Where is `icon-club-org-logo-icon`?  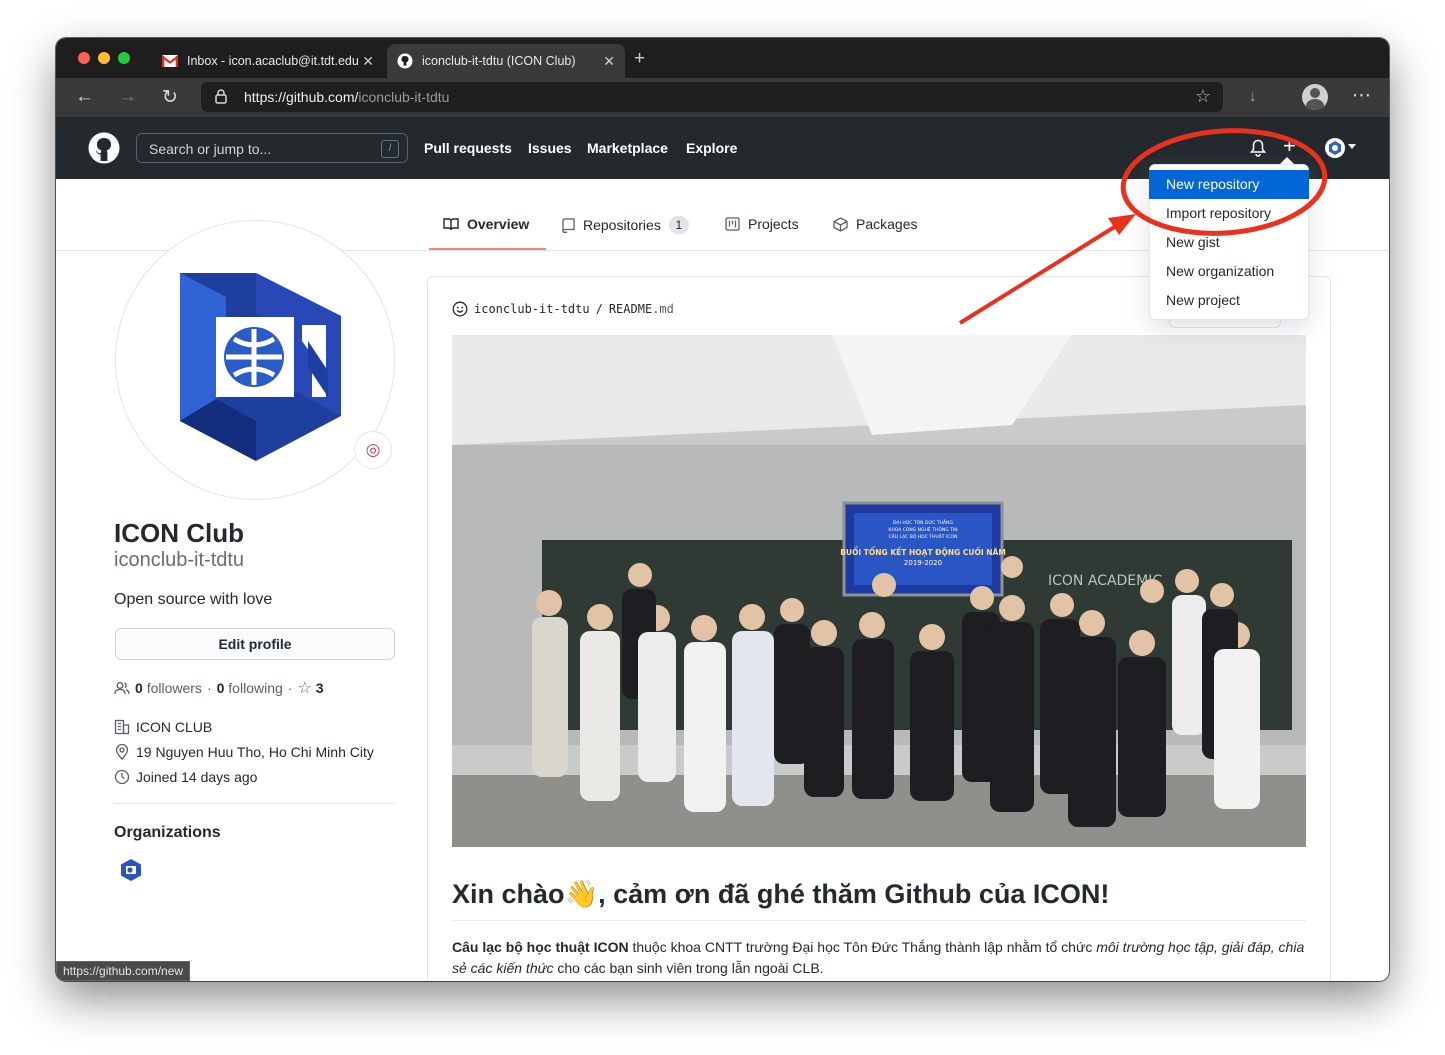
icon-club-org-logo-icon is located at coordinates (131, 870).